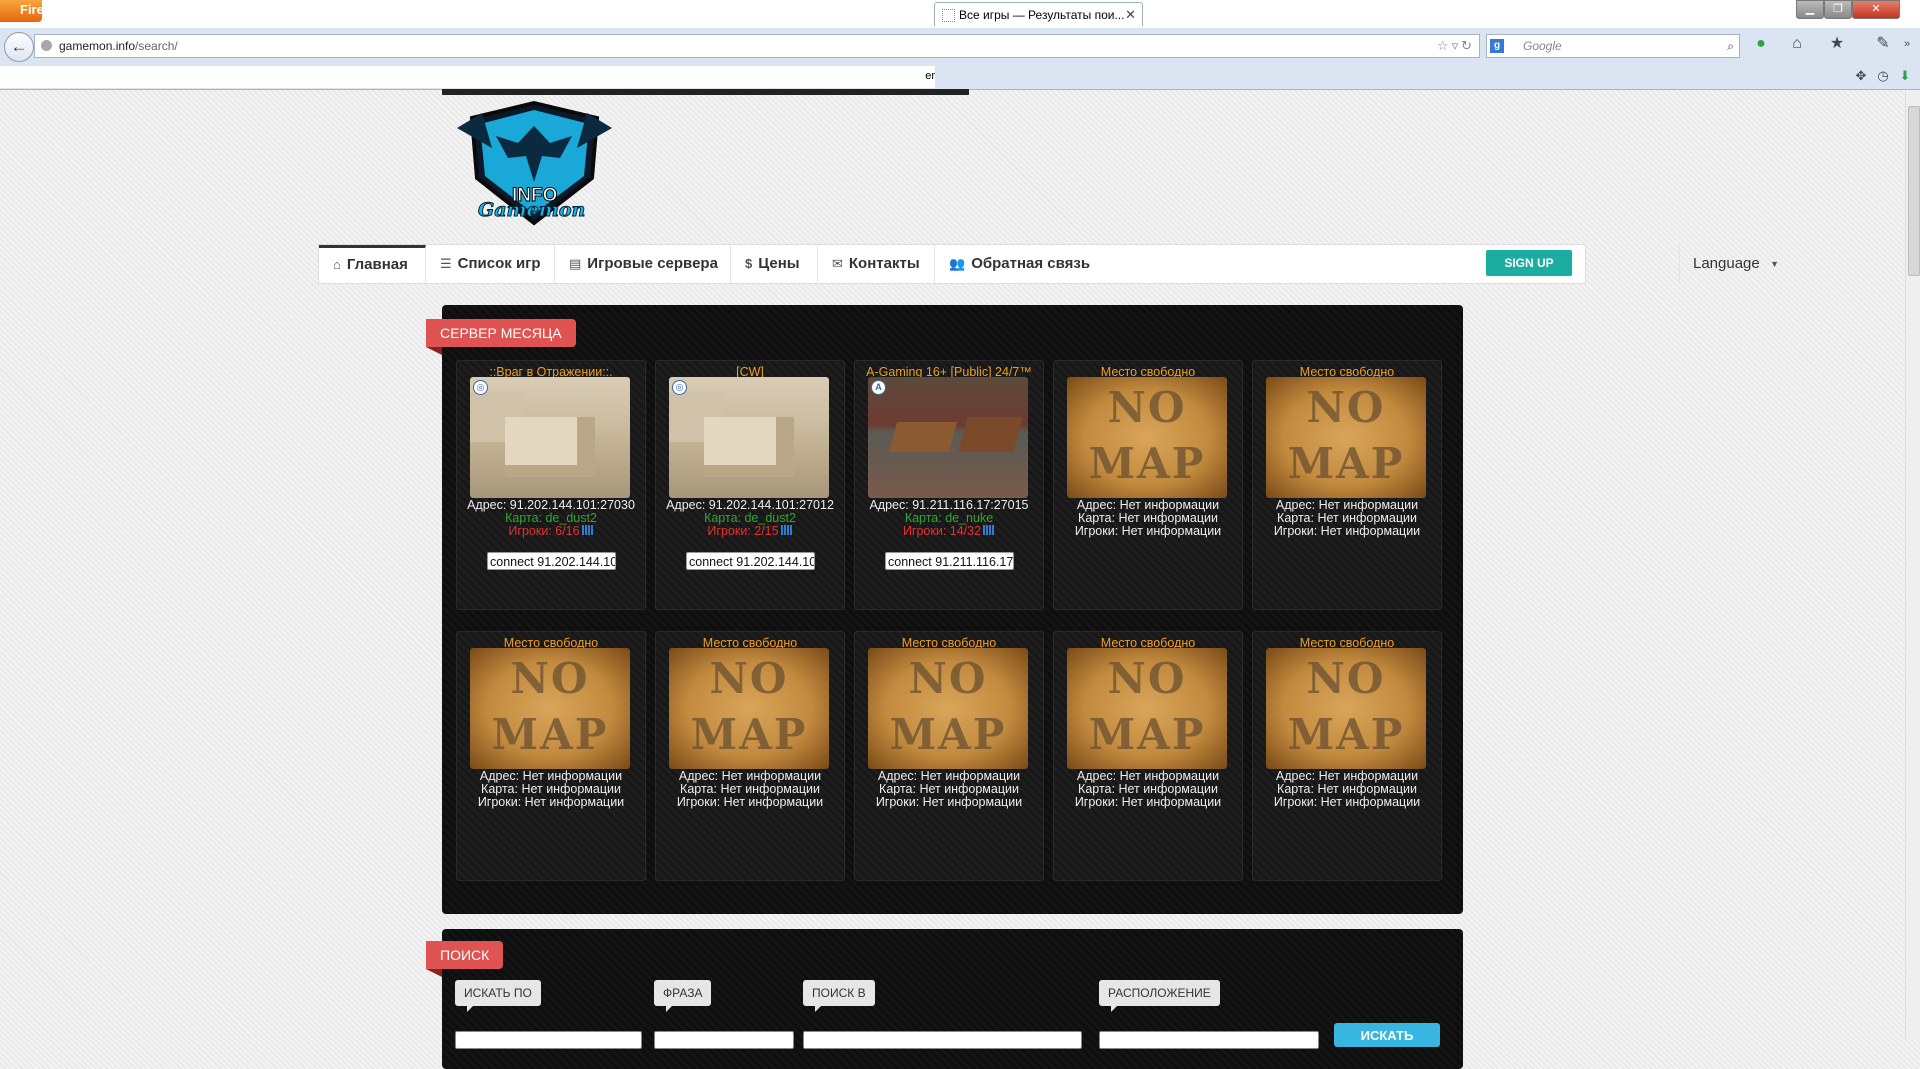  I want to click on phrase-label: ФРАЗА, so click(683, 996).